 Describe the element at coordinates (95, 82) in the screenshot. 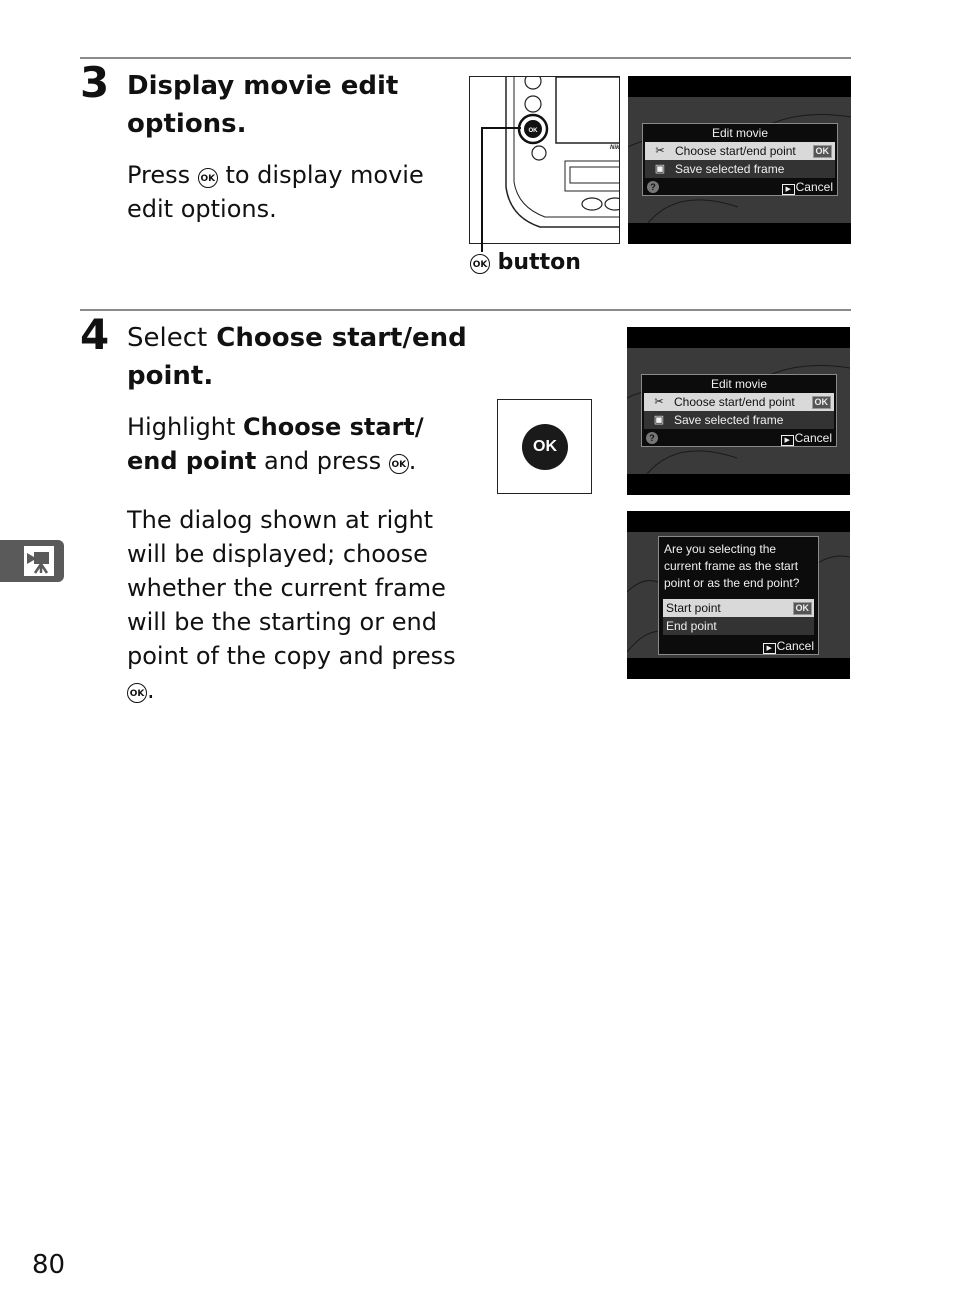

I see `step-number: 3` at that location.